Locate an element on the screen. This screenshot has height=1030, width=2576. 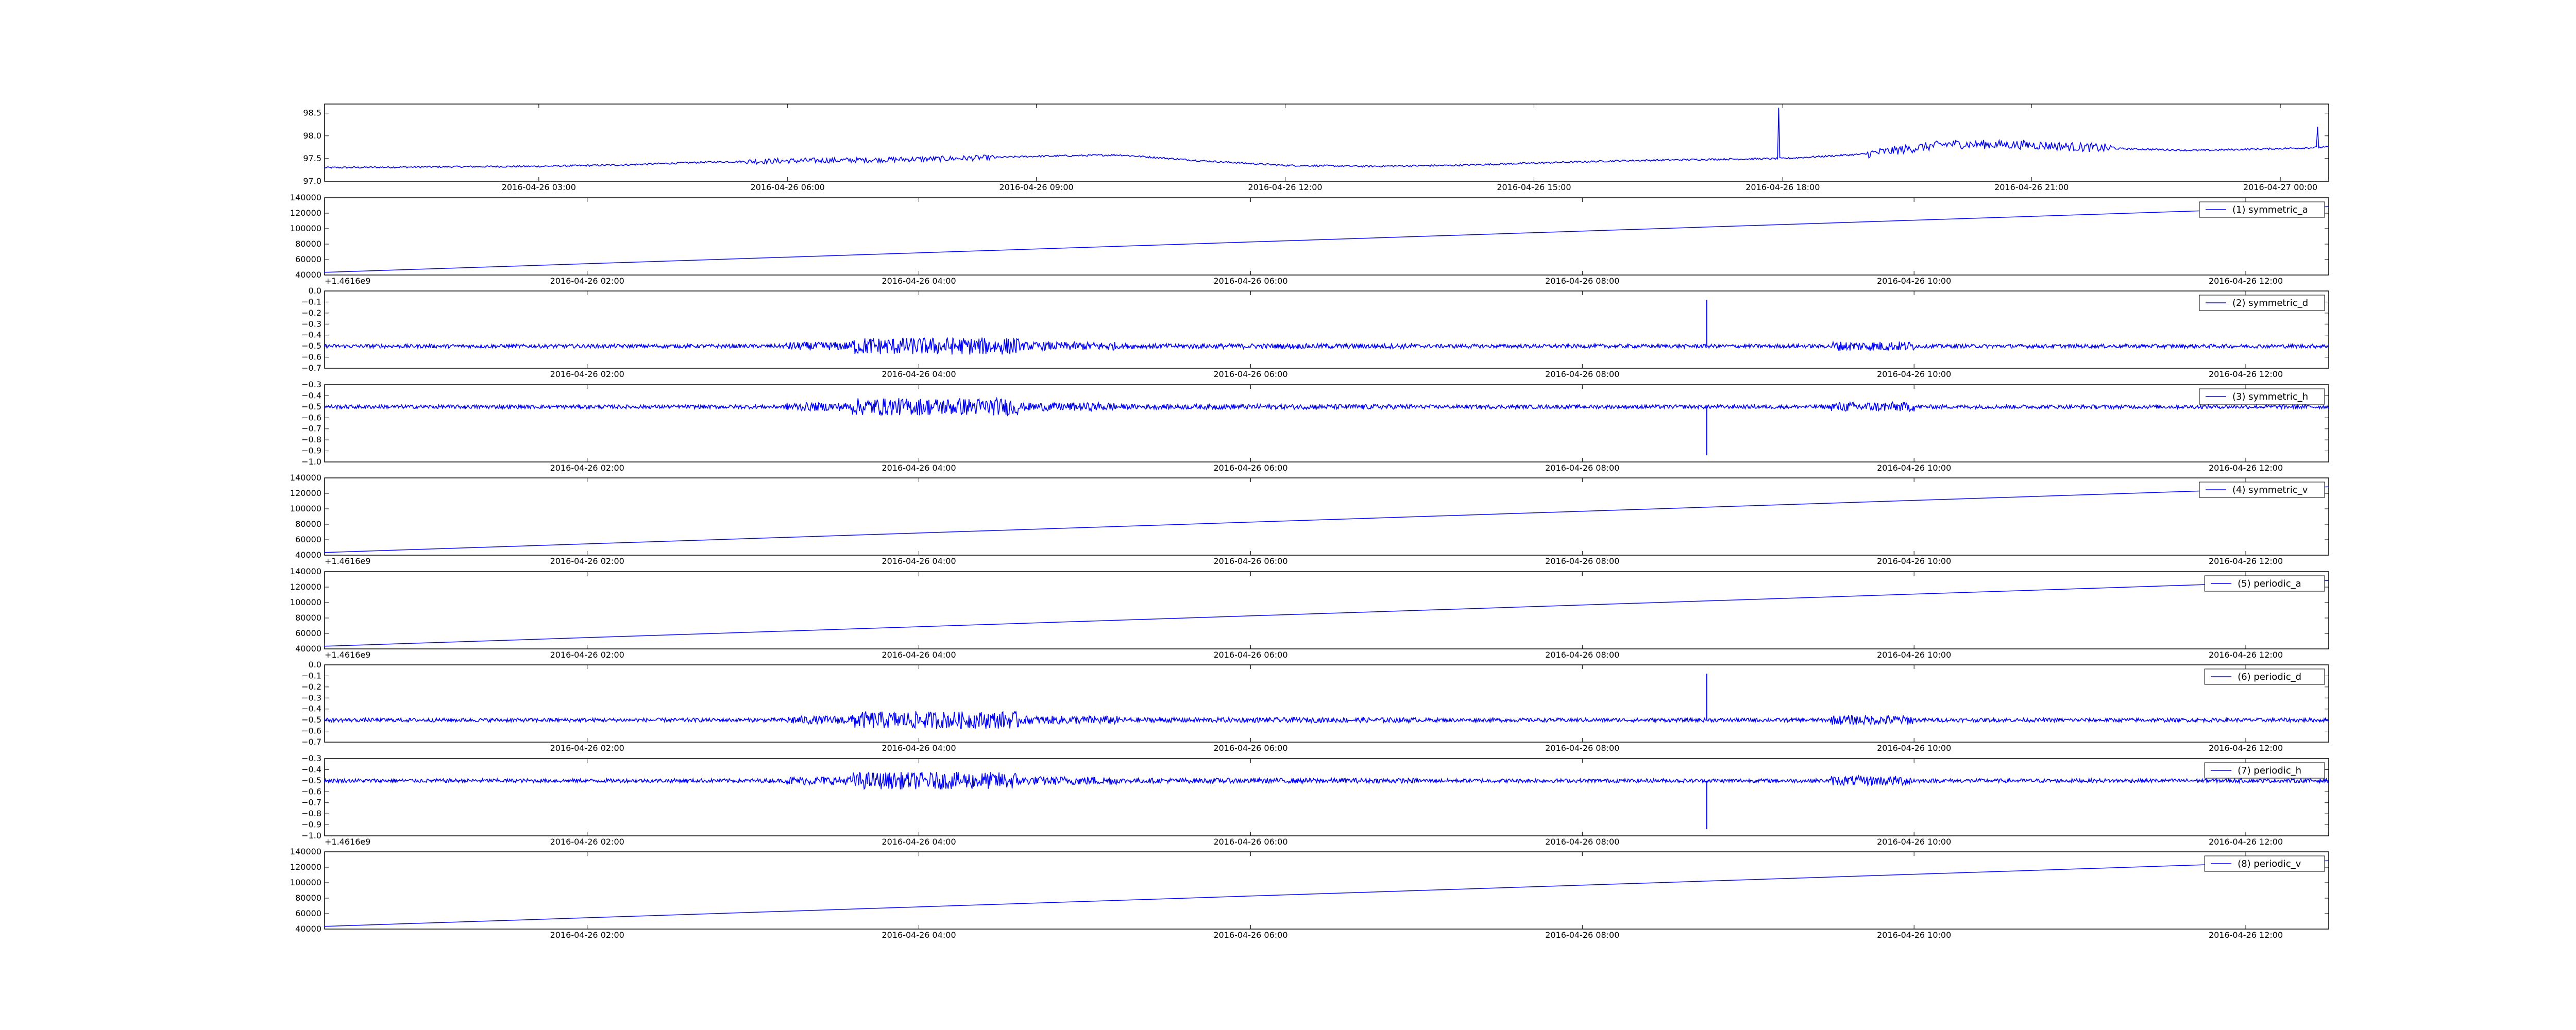
y-tick-label: −0.5 is located at coordinates (311, 406).